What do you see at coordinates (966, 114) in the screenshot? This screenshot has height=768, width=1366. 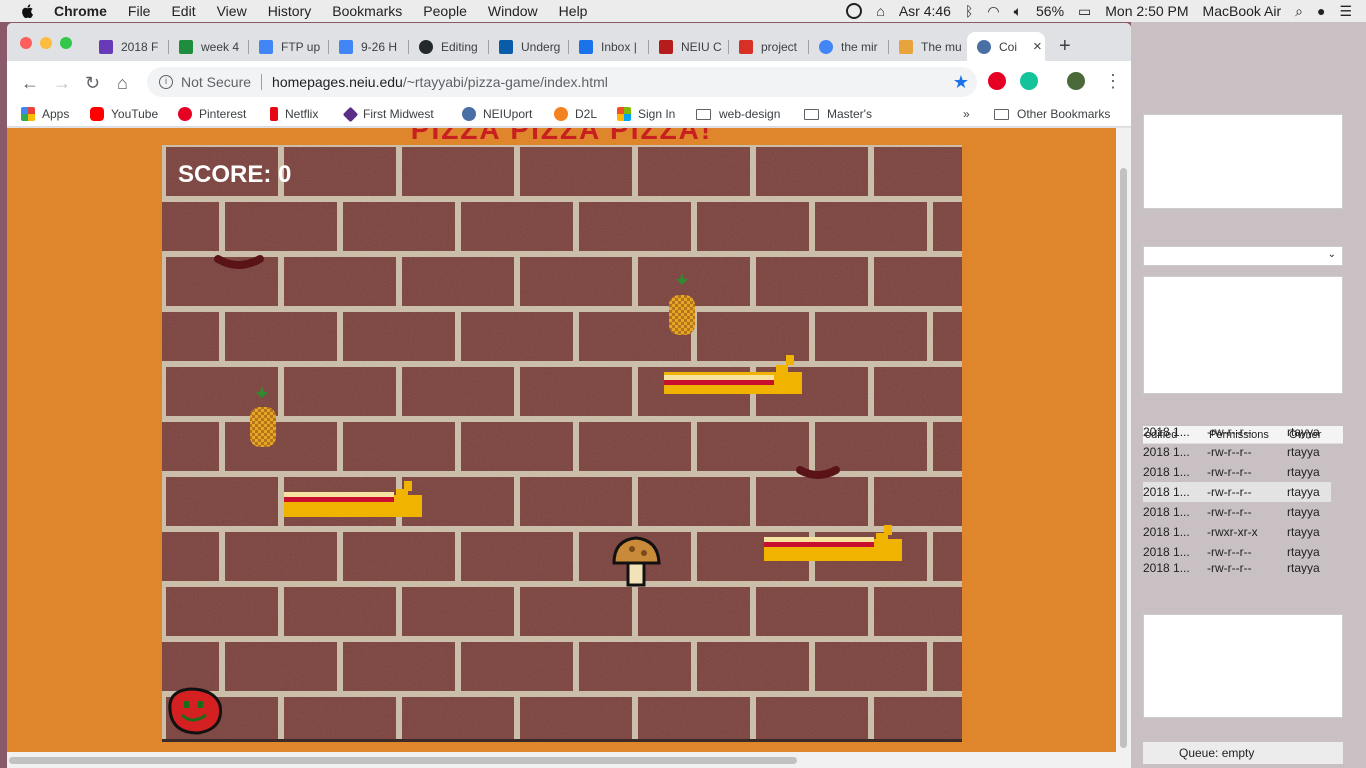 I see `bookmarks-overflow-icon: »` at bounding box center [966, 114].